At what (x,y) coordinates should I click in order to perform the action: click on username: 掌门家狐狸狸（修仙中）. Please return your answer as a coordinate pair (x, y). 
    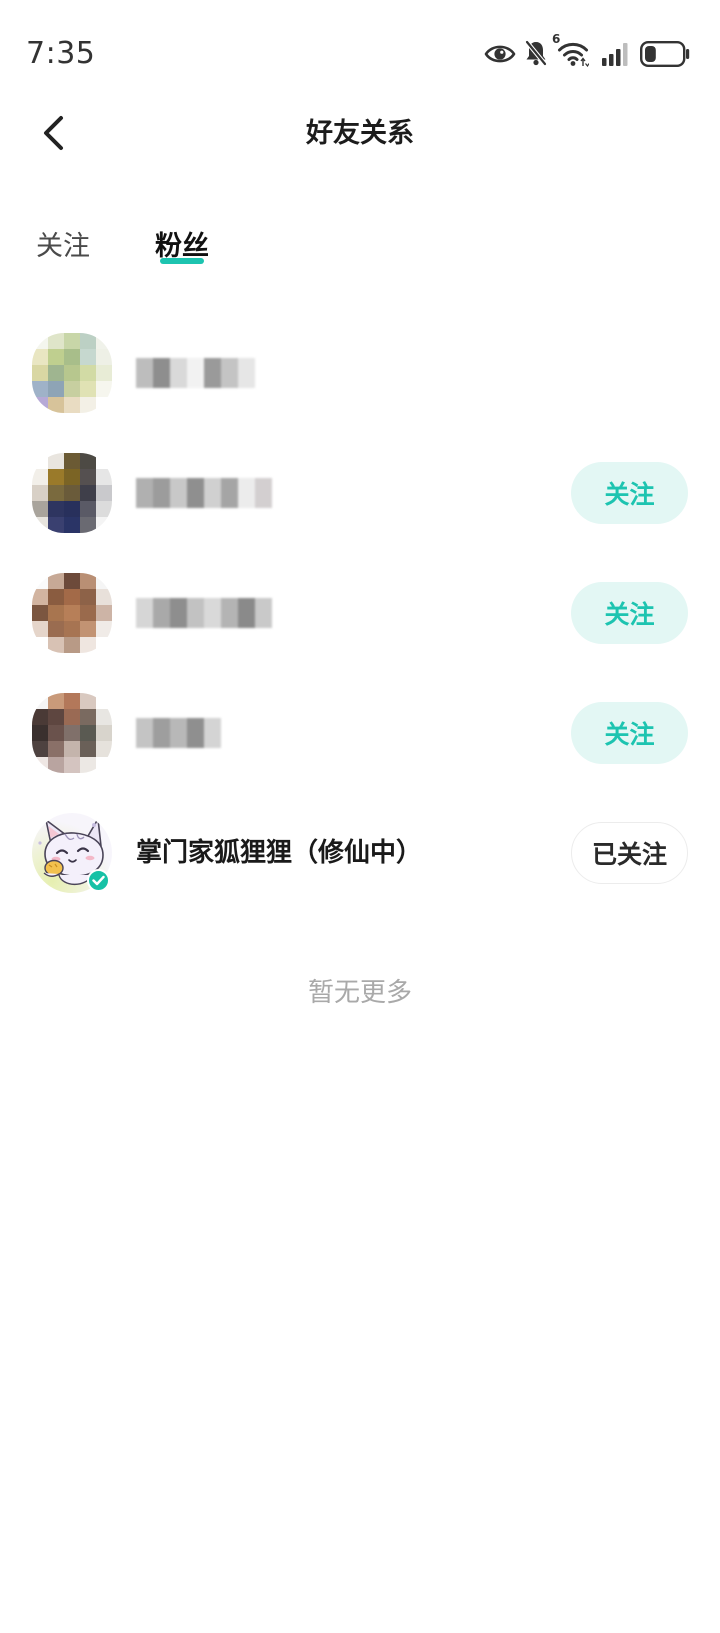
    Looking at the image, I should click on (279, 853).